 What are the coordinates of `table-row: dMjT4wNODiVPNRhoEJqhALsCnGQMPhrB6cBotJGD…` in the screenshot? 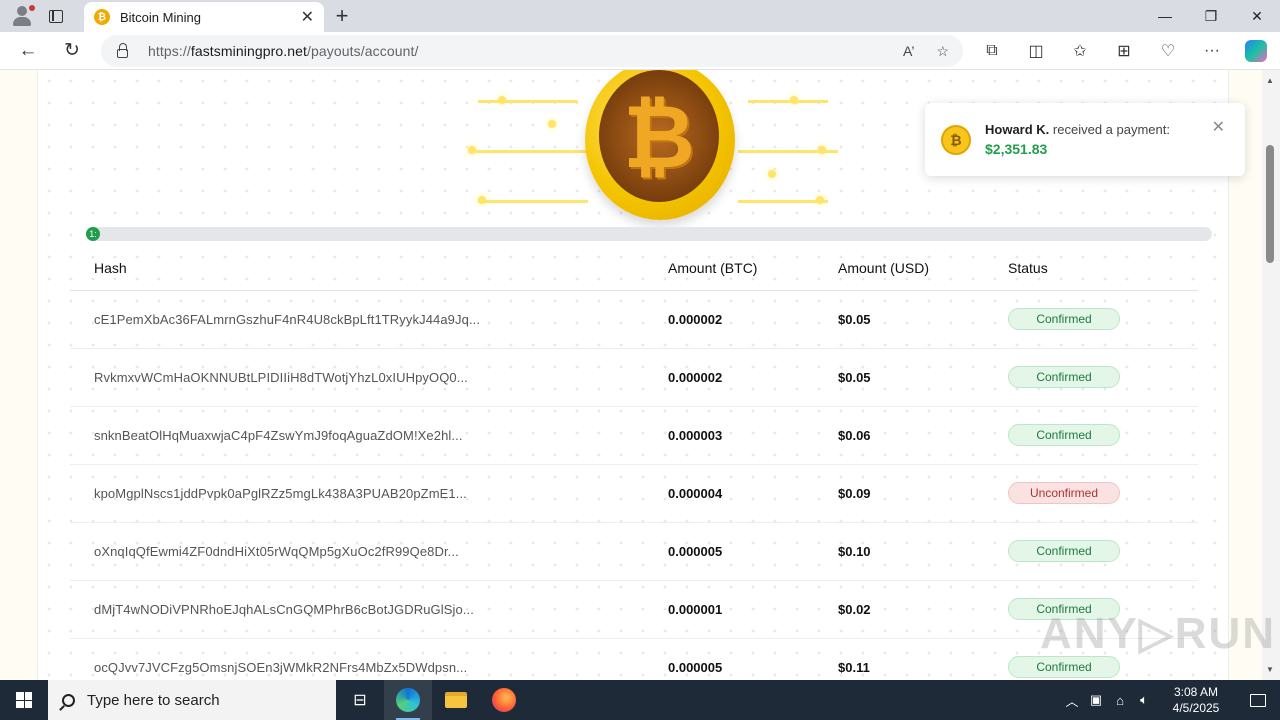 It's located at (634, 609).